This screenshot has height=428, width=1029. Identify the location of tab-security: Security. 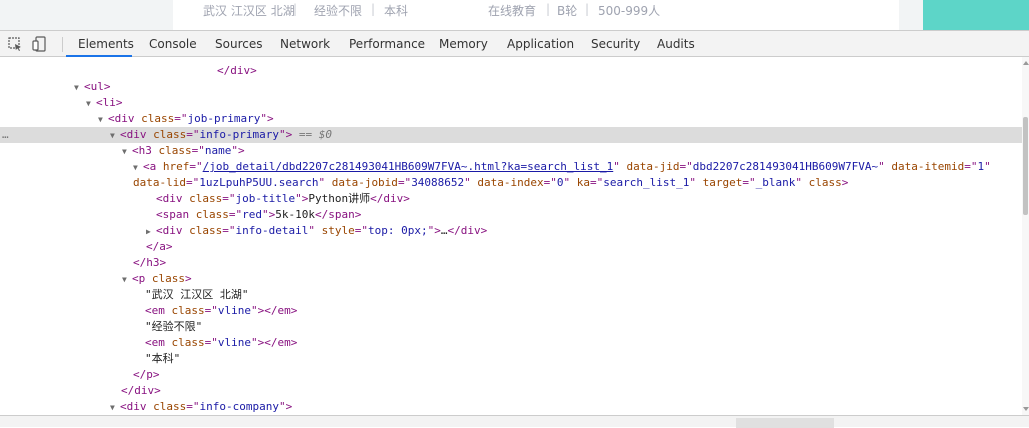
(615, 44).